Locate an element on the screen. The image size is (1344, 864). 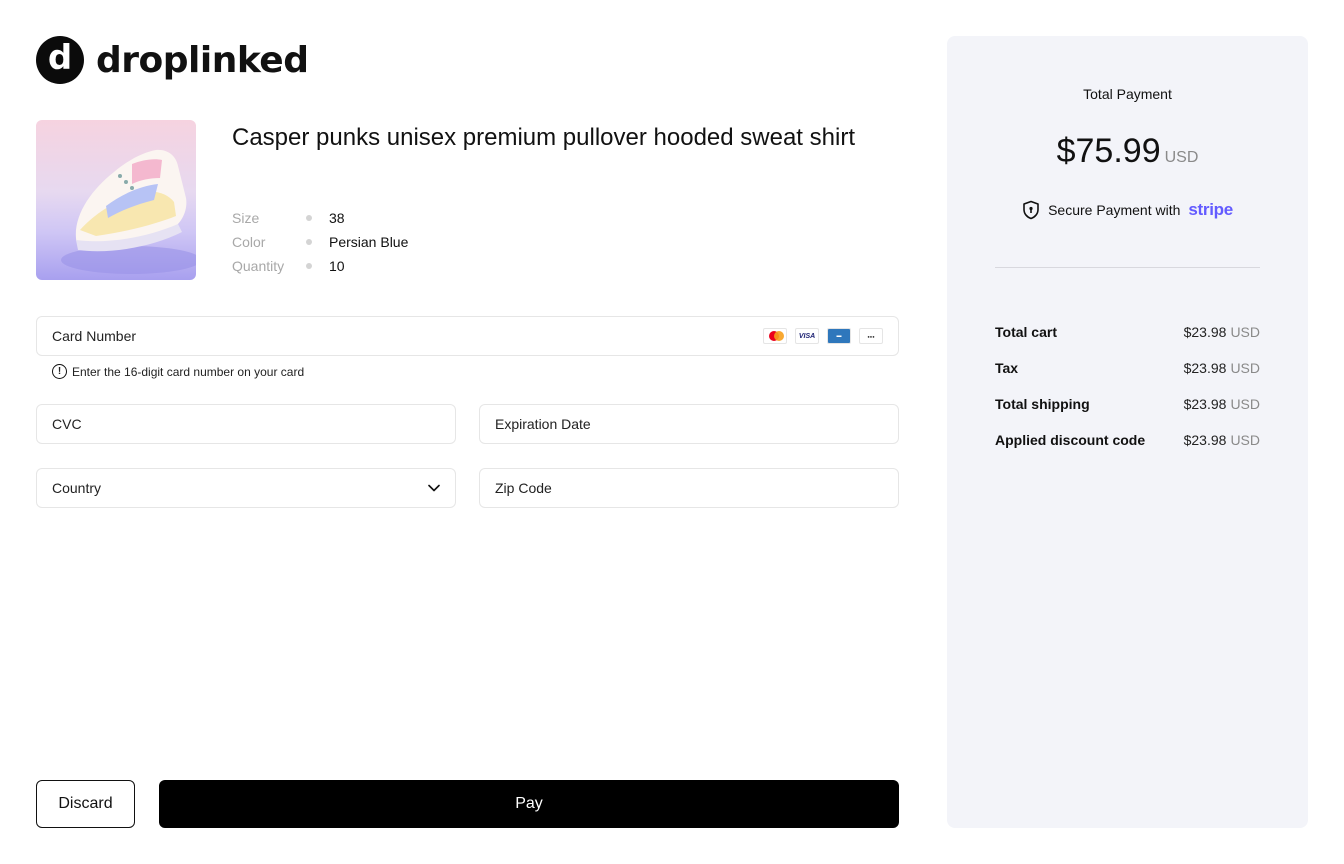
expiration-placeholder: Expiration Date is located at coordinates (543, 424).